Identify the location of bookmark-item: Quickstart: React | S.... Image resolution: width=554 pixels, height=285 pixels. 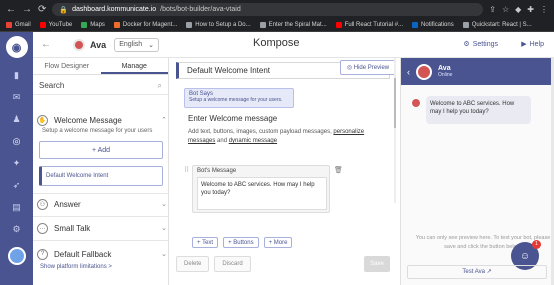
(497, 25).